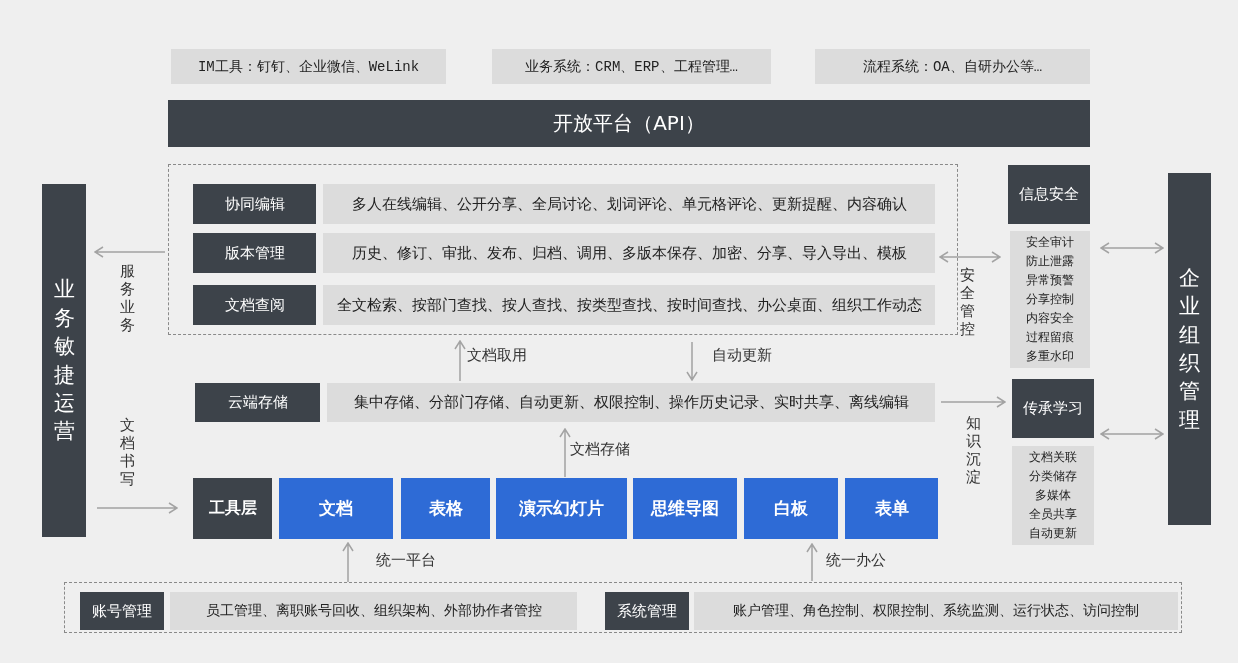  What do you see at coordinates (127, 452) in the screenshot?
I see `flow-label: 文档书写` at bounding box center [127, 452].